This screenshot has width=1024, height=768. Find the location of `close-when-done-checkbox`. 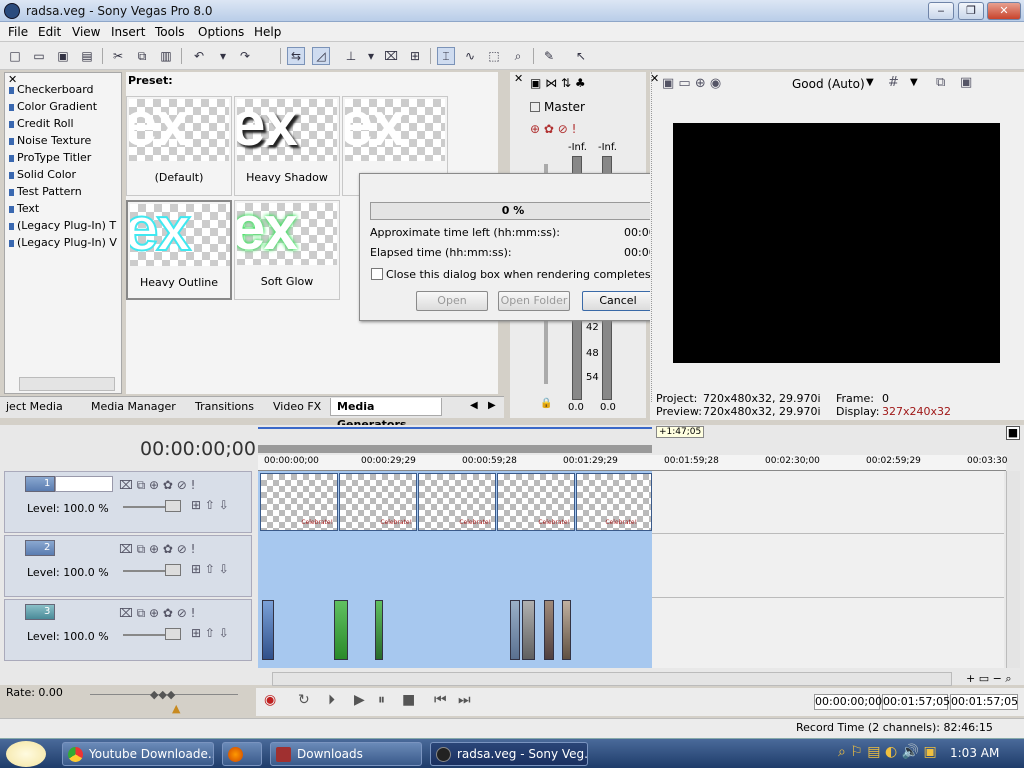

close-when-done-checkbox is located at coordinates (377, 274).